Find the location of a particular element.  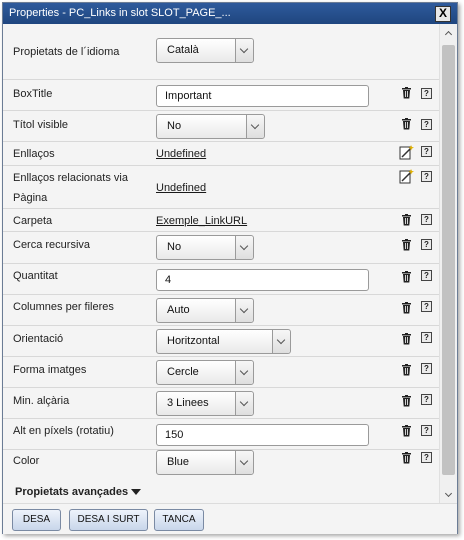

caret-down-icon is located at coordinates (136, 492).